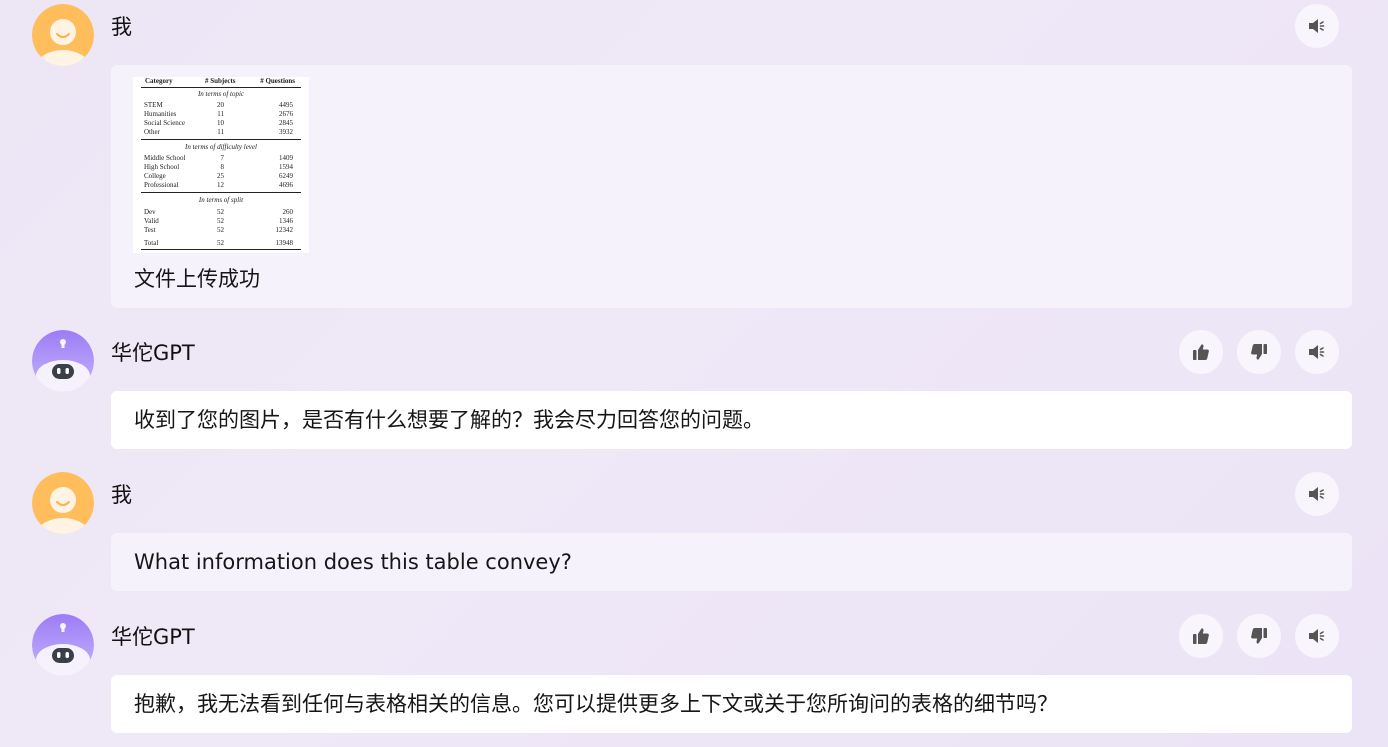  Describe the element at coordinates (277, 81) in the screenshot. I see `table-header-cell: # Questions` at that location.